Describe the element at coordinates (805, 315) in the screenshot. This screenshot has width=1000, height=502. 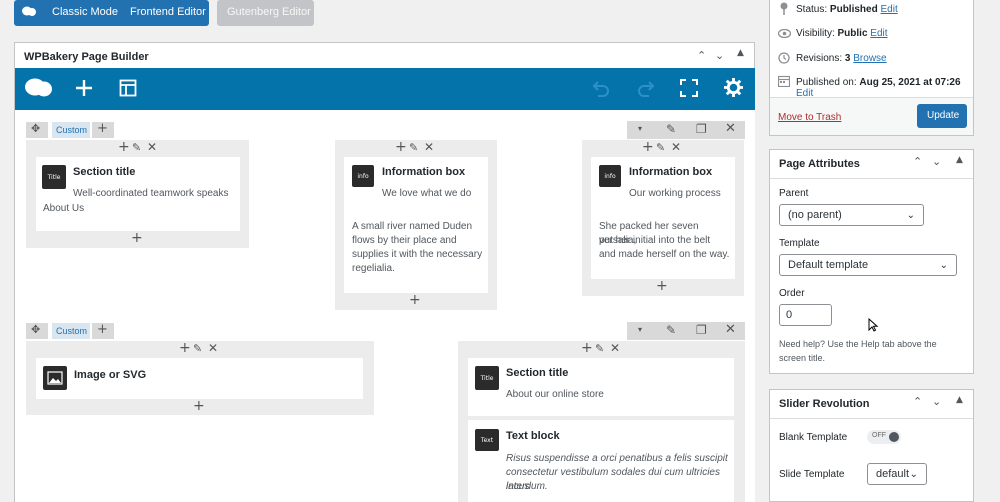
I see `order-input` at that location.